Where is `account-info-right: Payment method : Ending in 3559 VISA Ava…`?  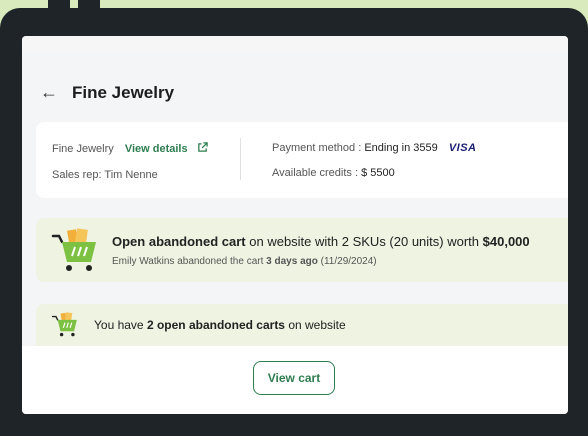 account-info-right: Payment method : Ending in 3559 VISA Ava… is located at coordinates (374, 160).